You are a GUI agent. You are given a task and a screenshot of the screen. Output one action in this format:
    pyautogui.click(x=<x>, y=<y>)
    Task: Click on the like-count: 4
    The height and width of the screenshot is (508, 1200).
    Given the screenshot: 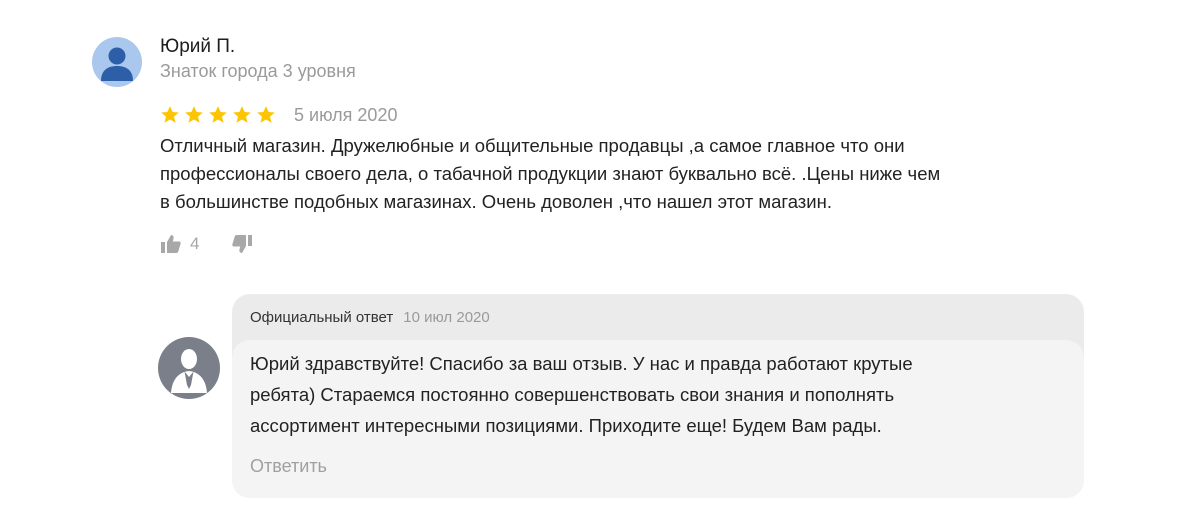 What is the action you would take?
    pyautogui.click(x=195, y=243)
    